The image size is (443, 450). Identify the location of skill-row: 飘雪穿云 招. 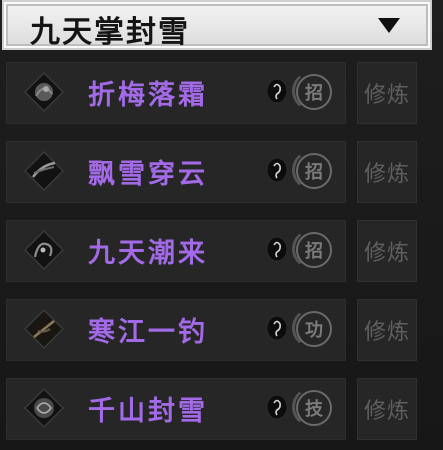
(176, 172).